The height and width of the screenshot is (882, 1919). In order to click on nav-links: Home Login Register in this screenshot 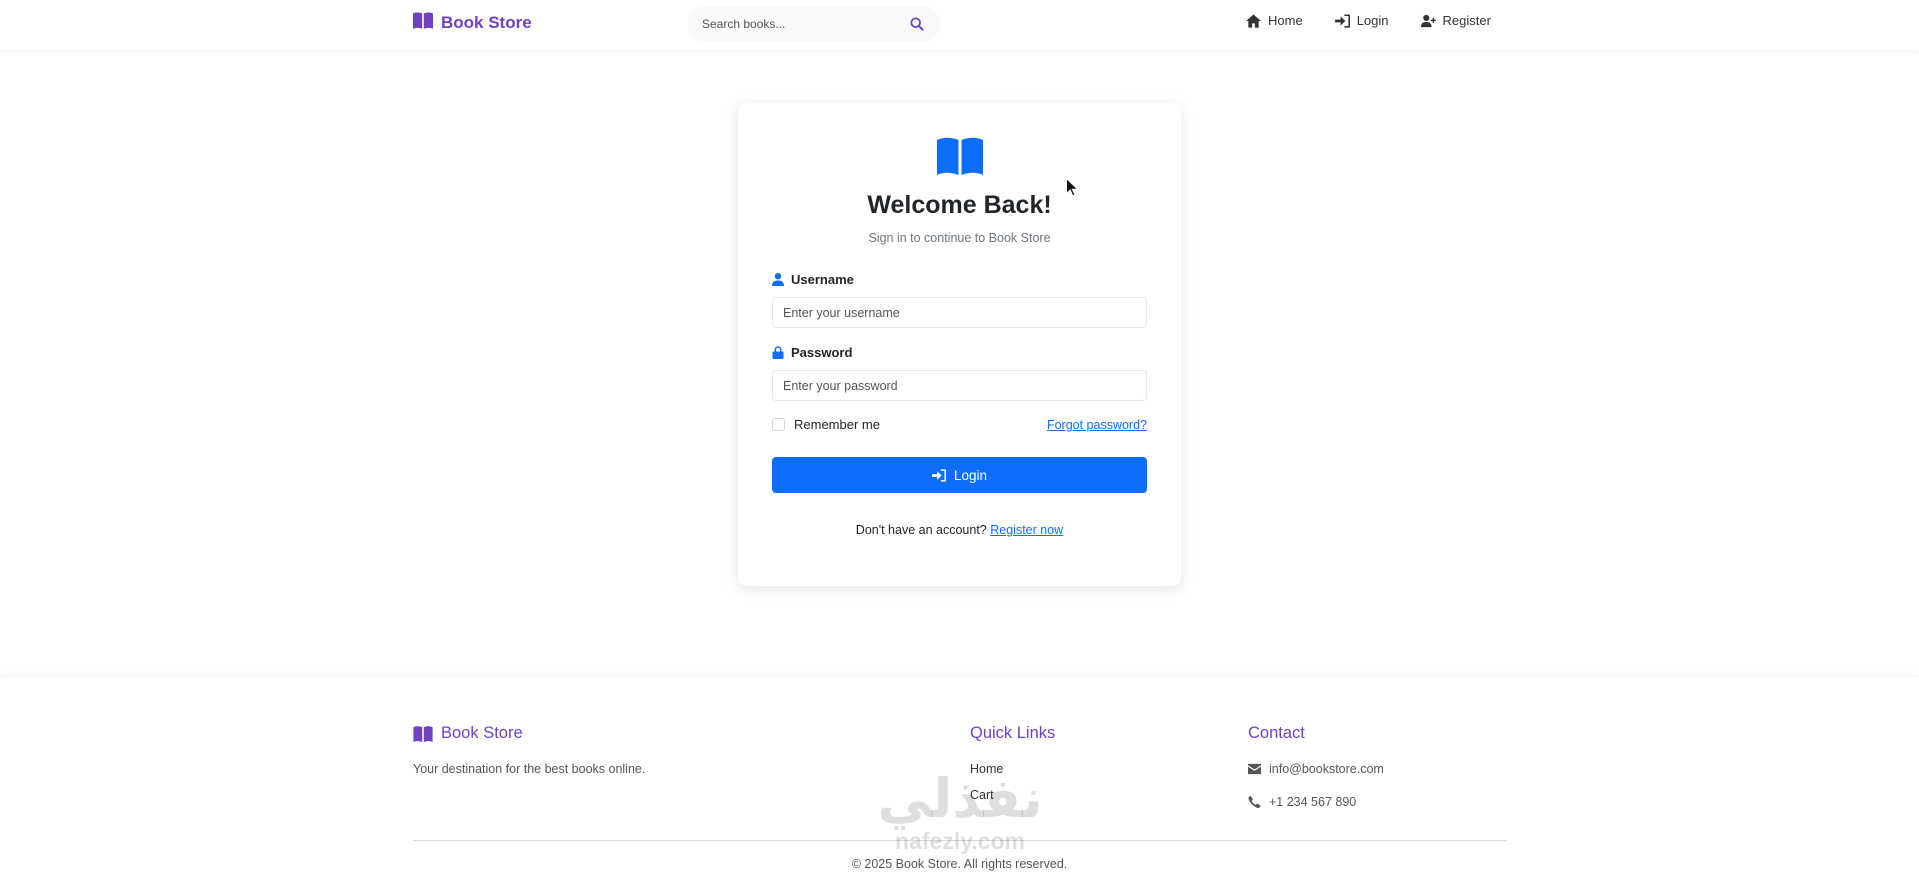, I will do `click(1368, 20)`.